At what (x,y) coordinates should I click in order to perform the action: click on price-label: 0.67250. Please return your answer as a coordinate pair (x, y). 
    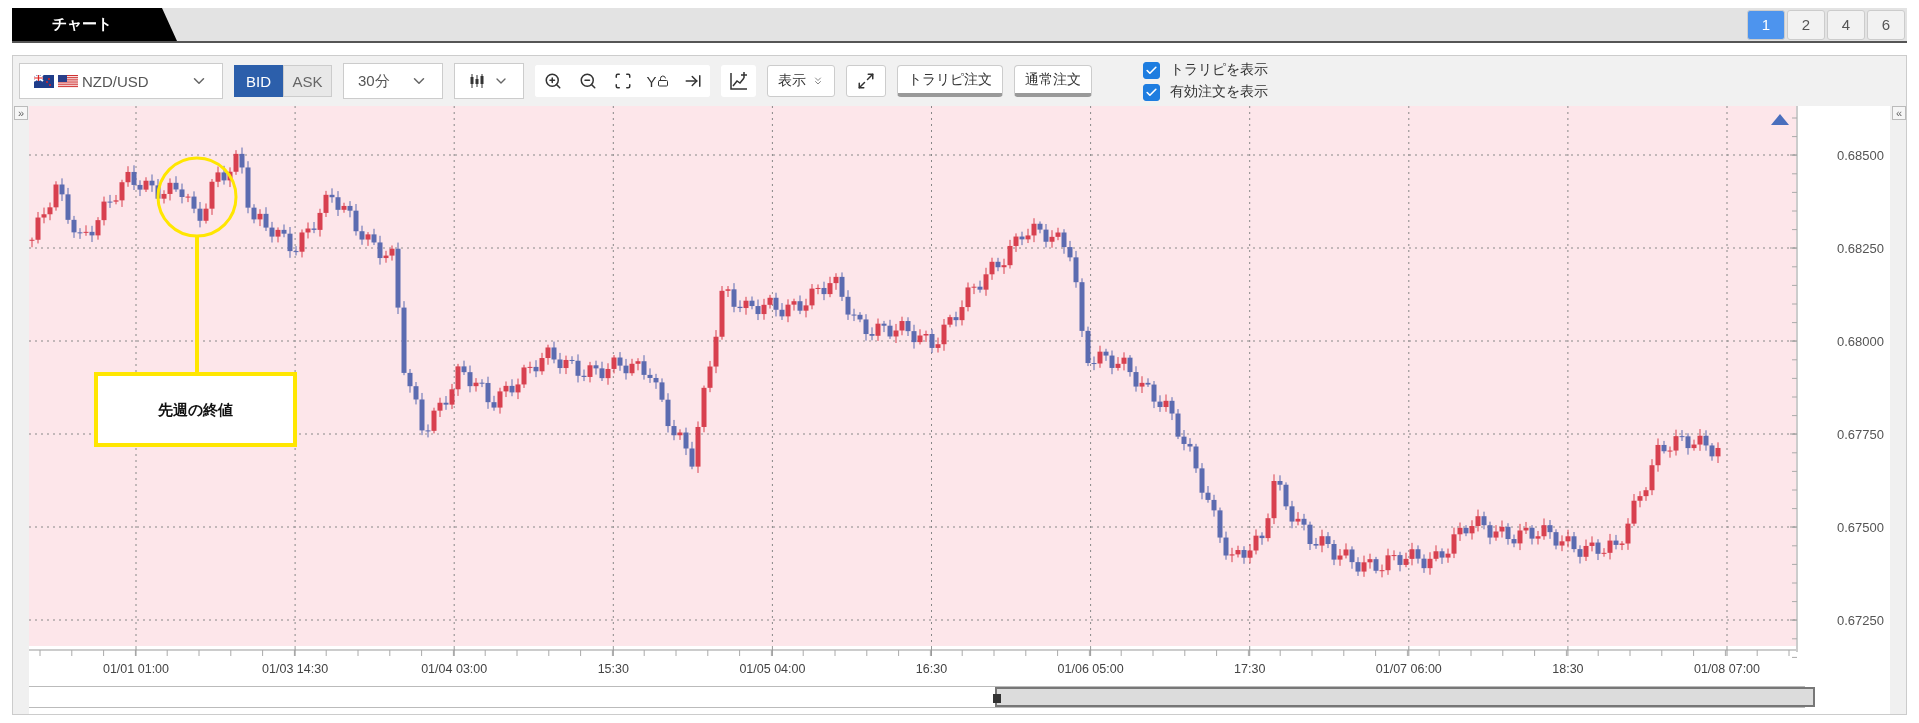
    Looking at the image, I should click on (1860, 620).